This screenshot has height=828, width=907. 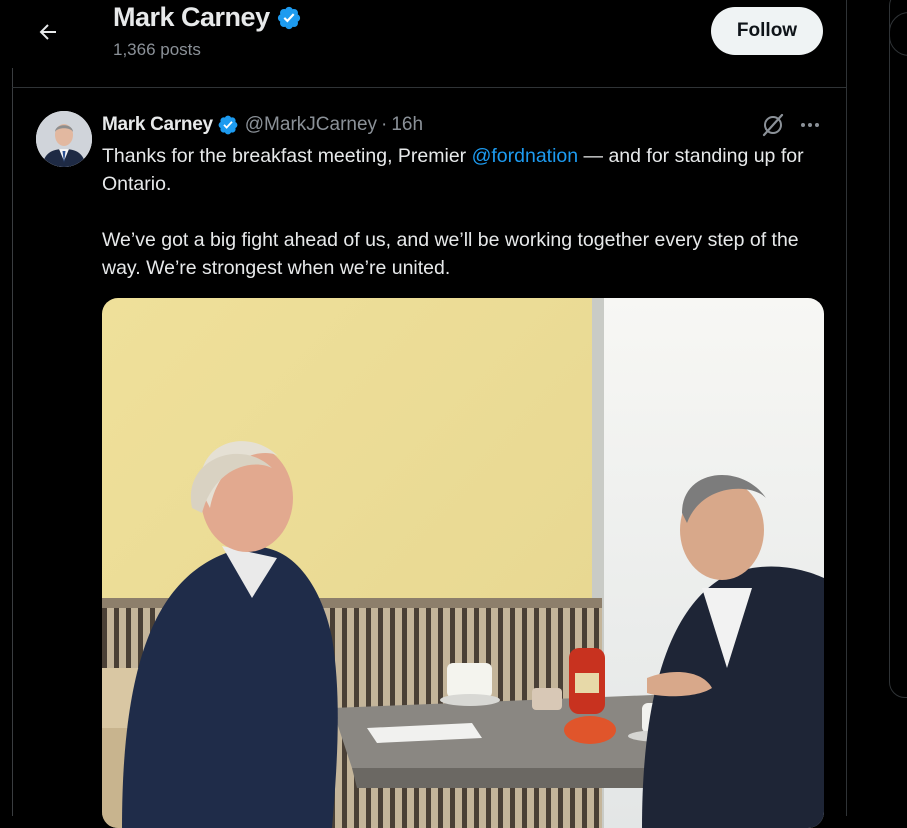 I want to click on column-border-left, so click(x=12, y=442).